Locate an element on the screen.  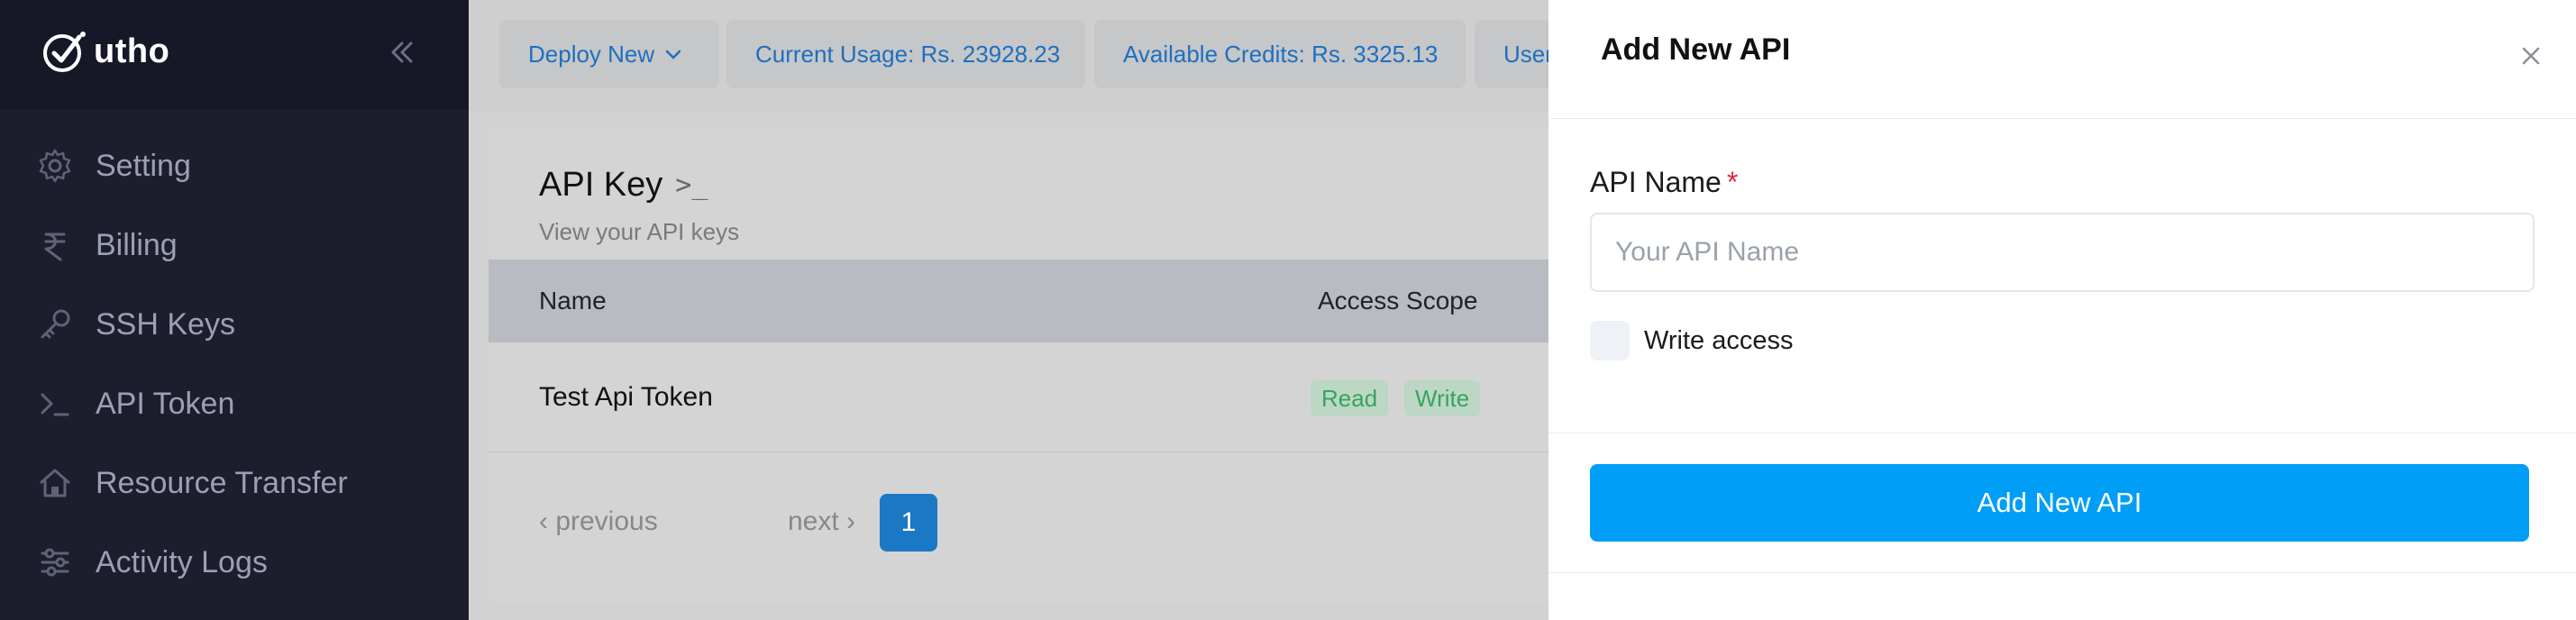
page-title-text: API Key is located at coordinates (601, 185).